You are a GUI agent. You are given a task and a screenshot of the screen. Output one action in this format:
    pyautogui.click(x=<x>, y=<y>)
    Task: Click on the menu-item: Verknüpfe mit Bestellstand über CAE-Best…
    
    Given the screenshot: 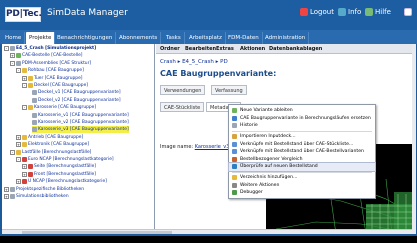 What is the action you would take?
    pyautogui.click(x=302, y=152)
    